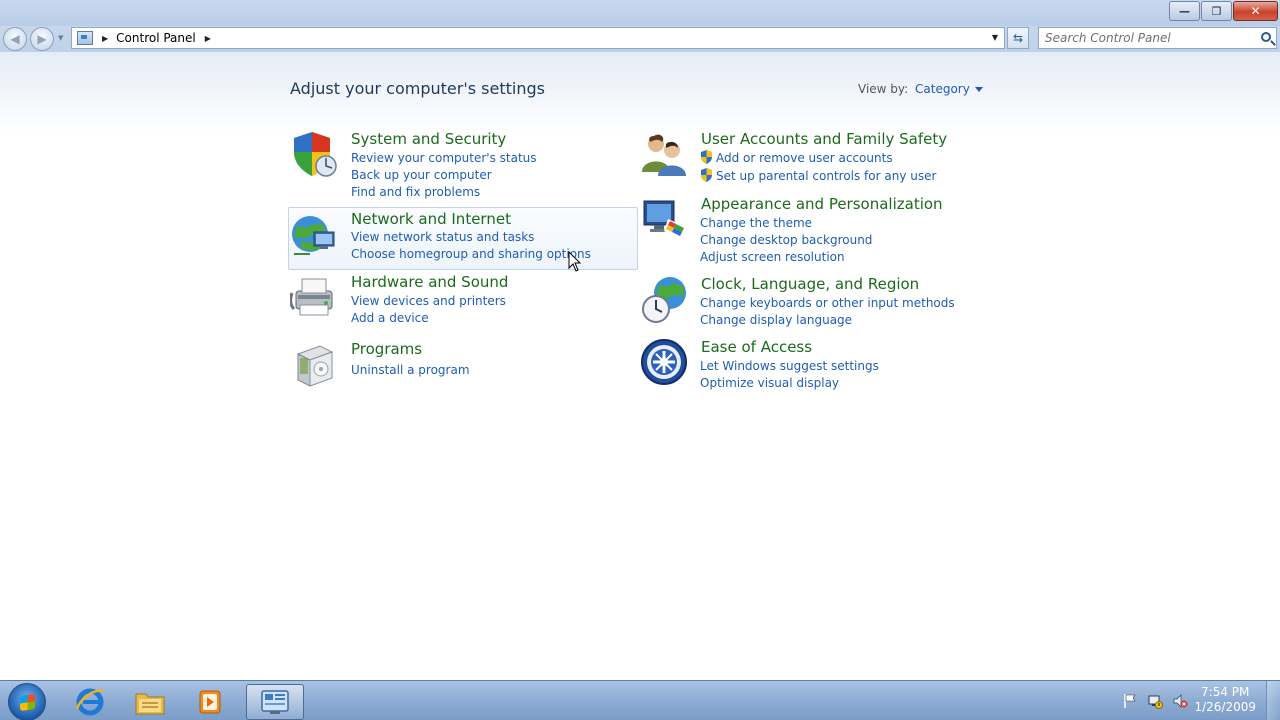 The image size is (1280, 720). I want to click on link-homegroup-sharing: Choose homegroup and sharing options, so click(471, 254).